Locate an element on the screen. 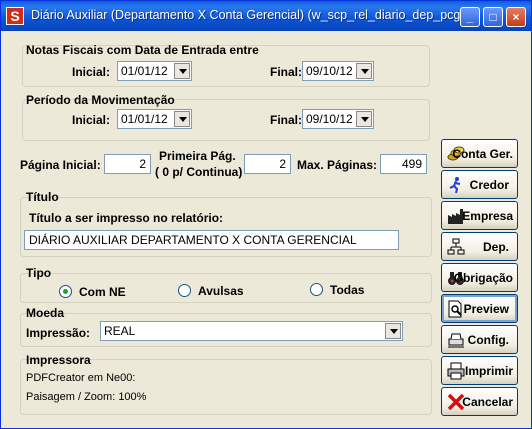 Image resolution: width=532 pixels, height=429 pixels. max-paginas-label: Max. Páginas: is located at coordinates (337, 165).